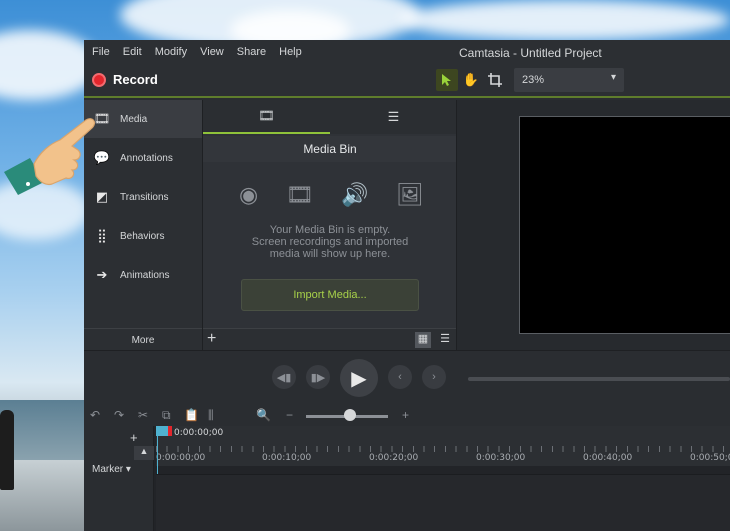 Image resolution: width=730 pixels, height=531 pixels. I want to click on record-button: Record, so click(125, 79).